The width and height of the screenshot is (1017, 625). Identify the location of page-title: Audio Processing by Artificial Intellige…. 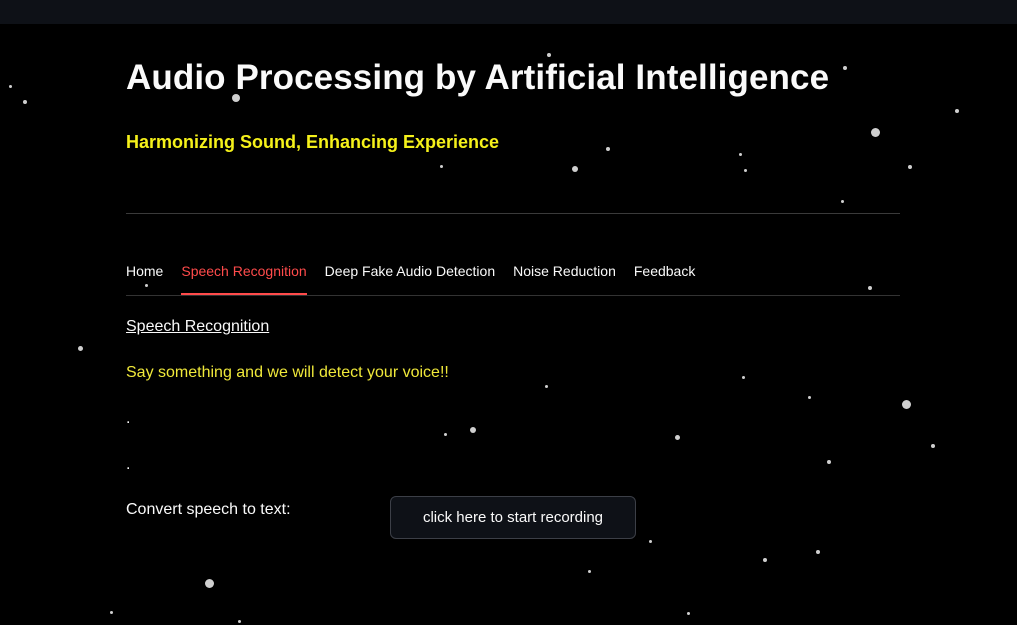
(478, 77).